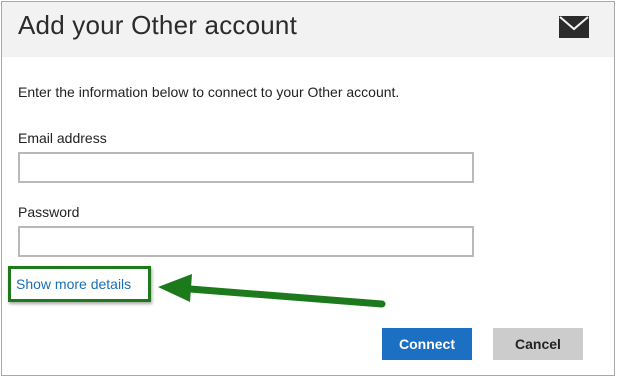  Describe the element at coordinates (246, 241) in the screenshot. I see `password-field` at that location.